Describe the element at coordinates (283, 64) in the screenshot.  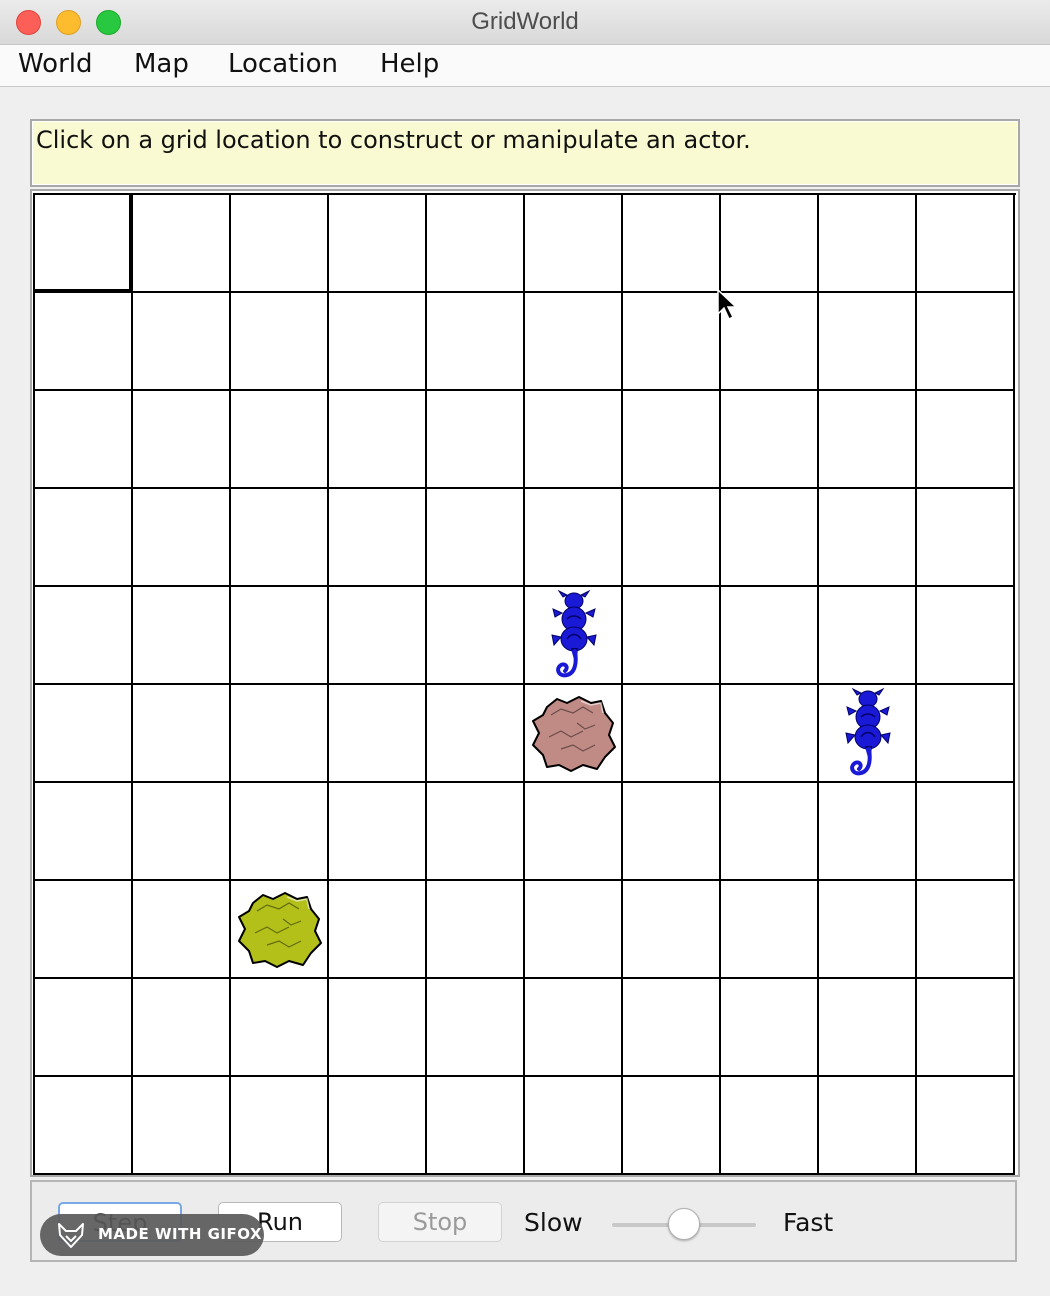
I see `menu-location: Location` at that location.